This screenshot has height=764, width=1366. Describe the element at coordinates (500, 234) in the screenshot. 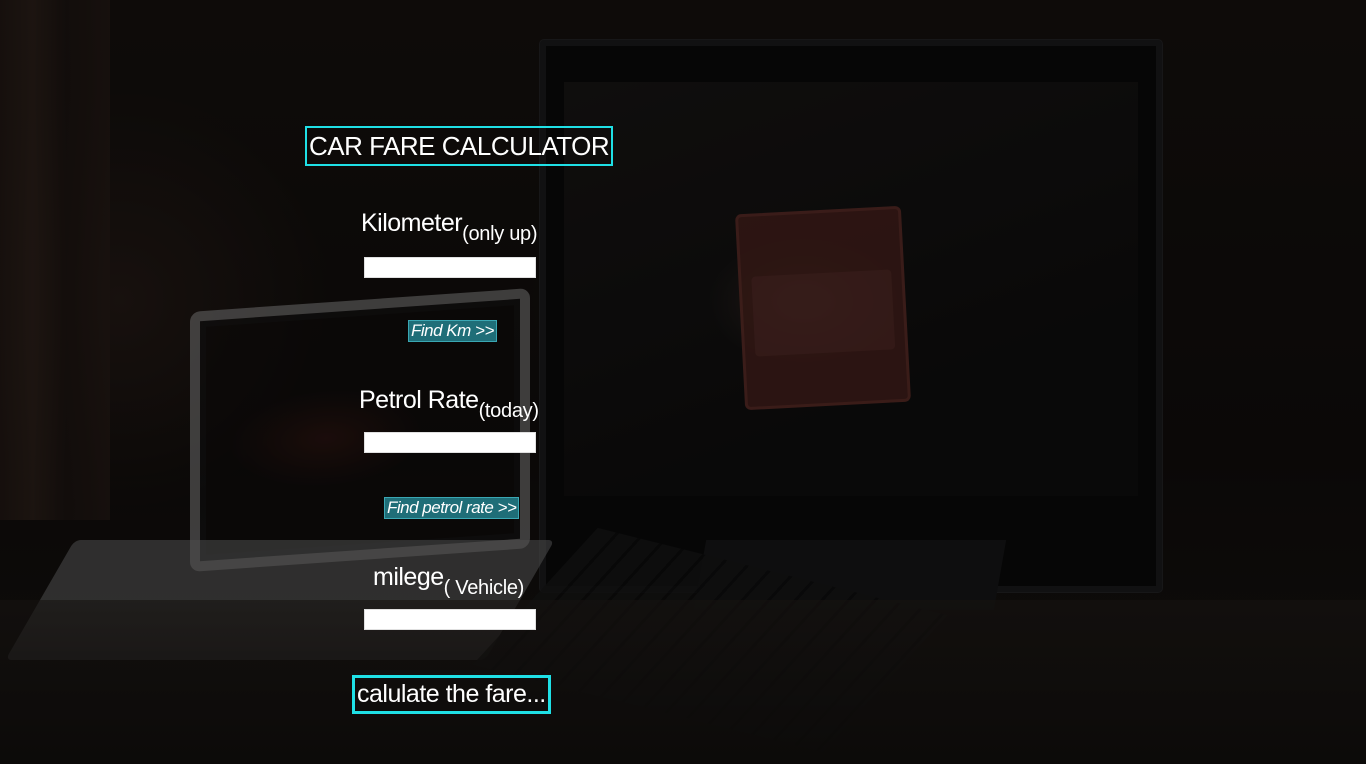

I see `kilometer-sublabel: (only up)` at that location.